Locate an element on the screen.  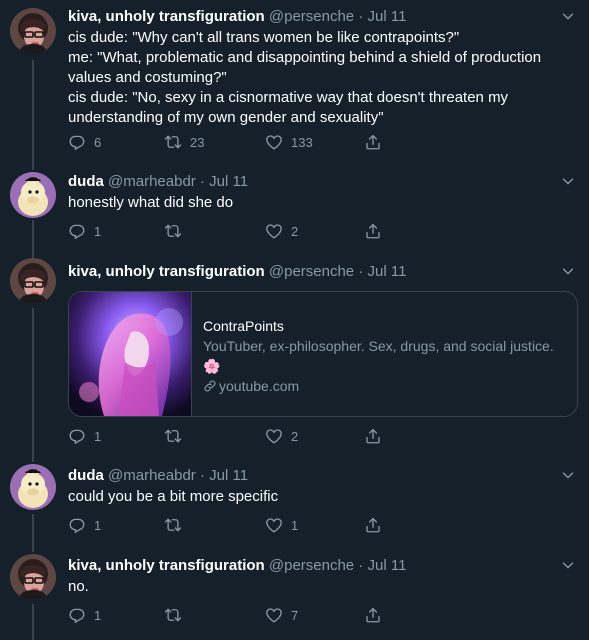
card-link: youtube.com is located at coordinates (382, 386).